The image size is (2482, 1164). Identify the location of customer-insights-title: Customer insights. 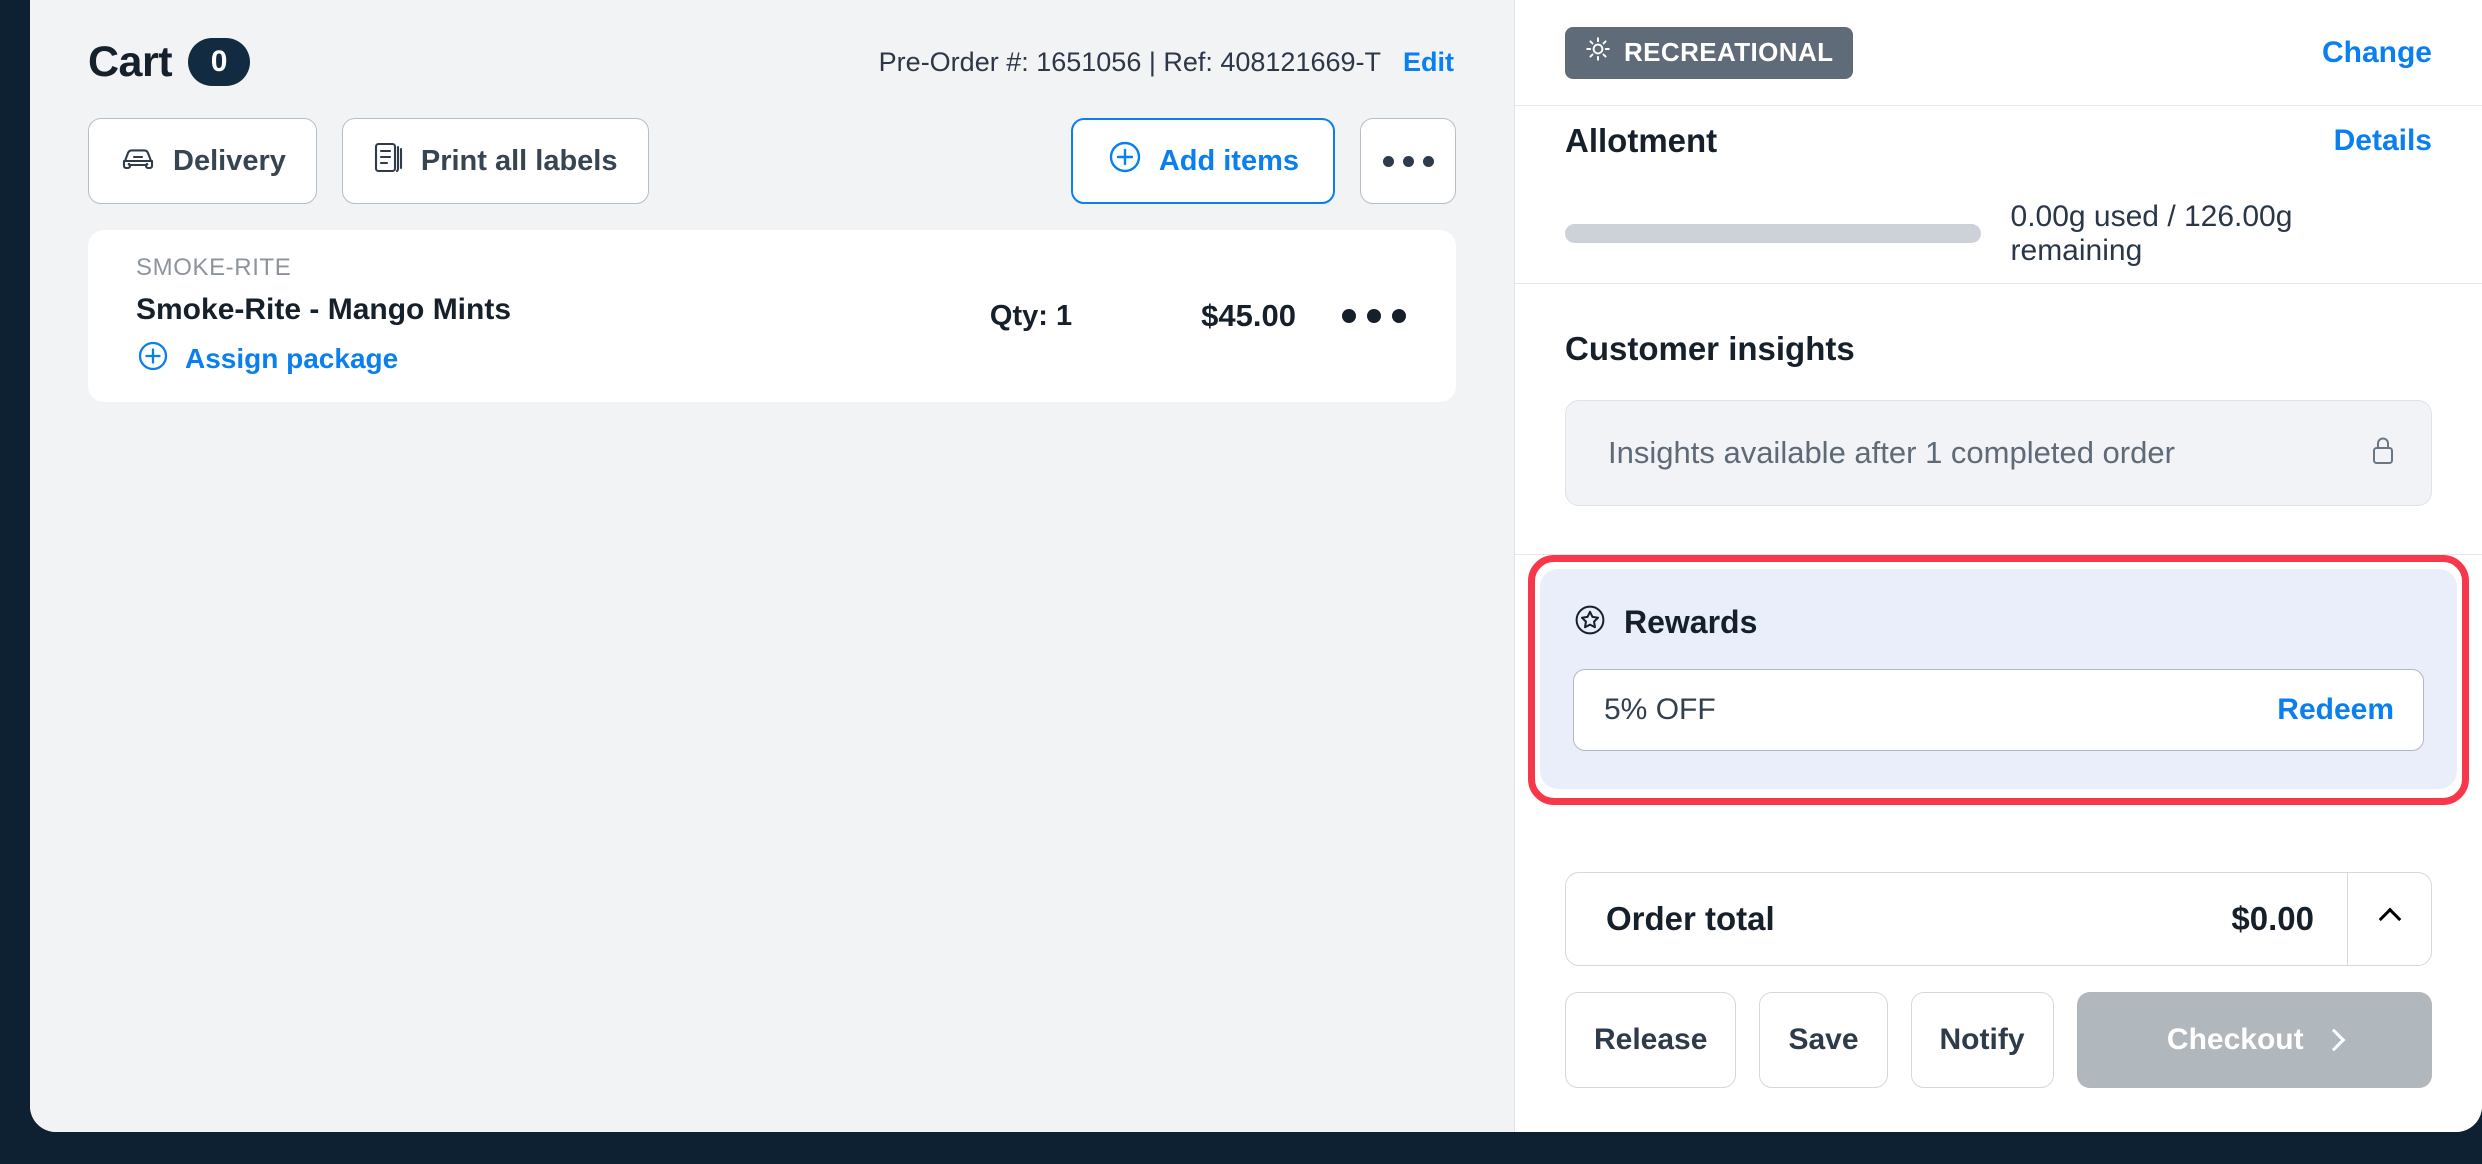
(1710, 348).